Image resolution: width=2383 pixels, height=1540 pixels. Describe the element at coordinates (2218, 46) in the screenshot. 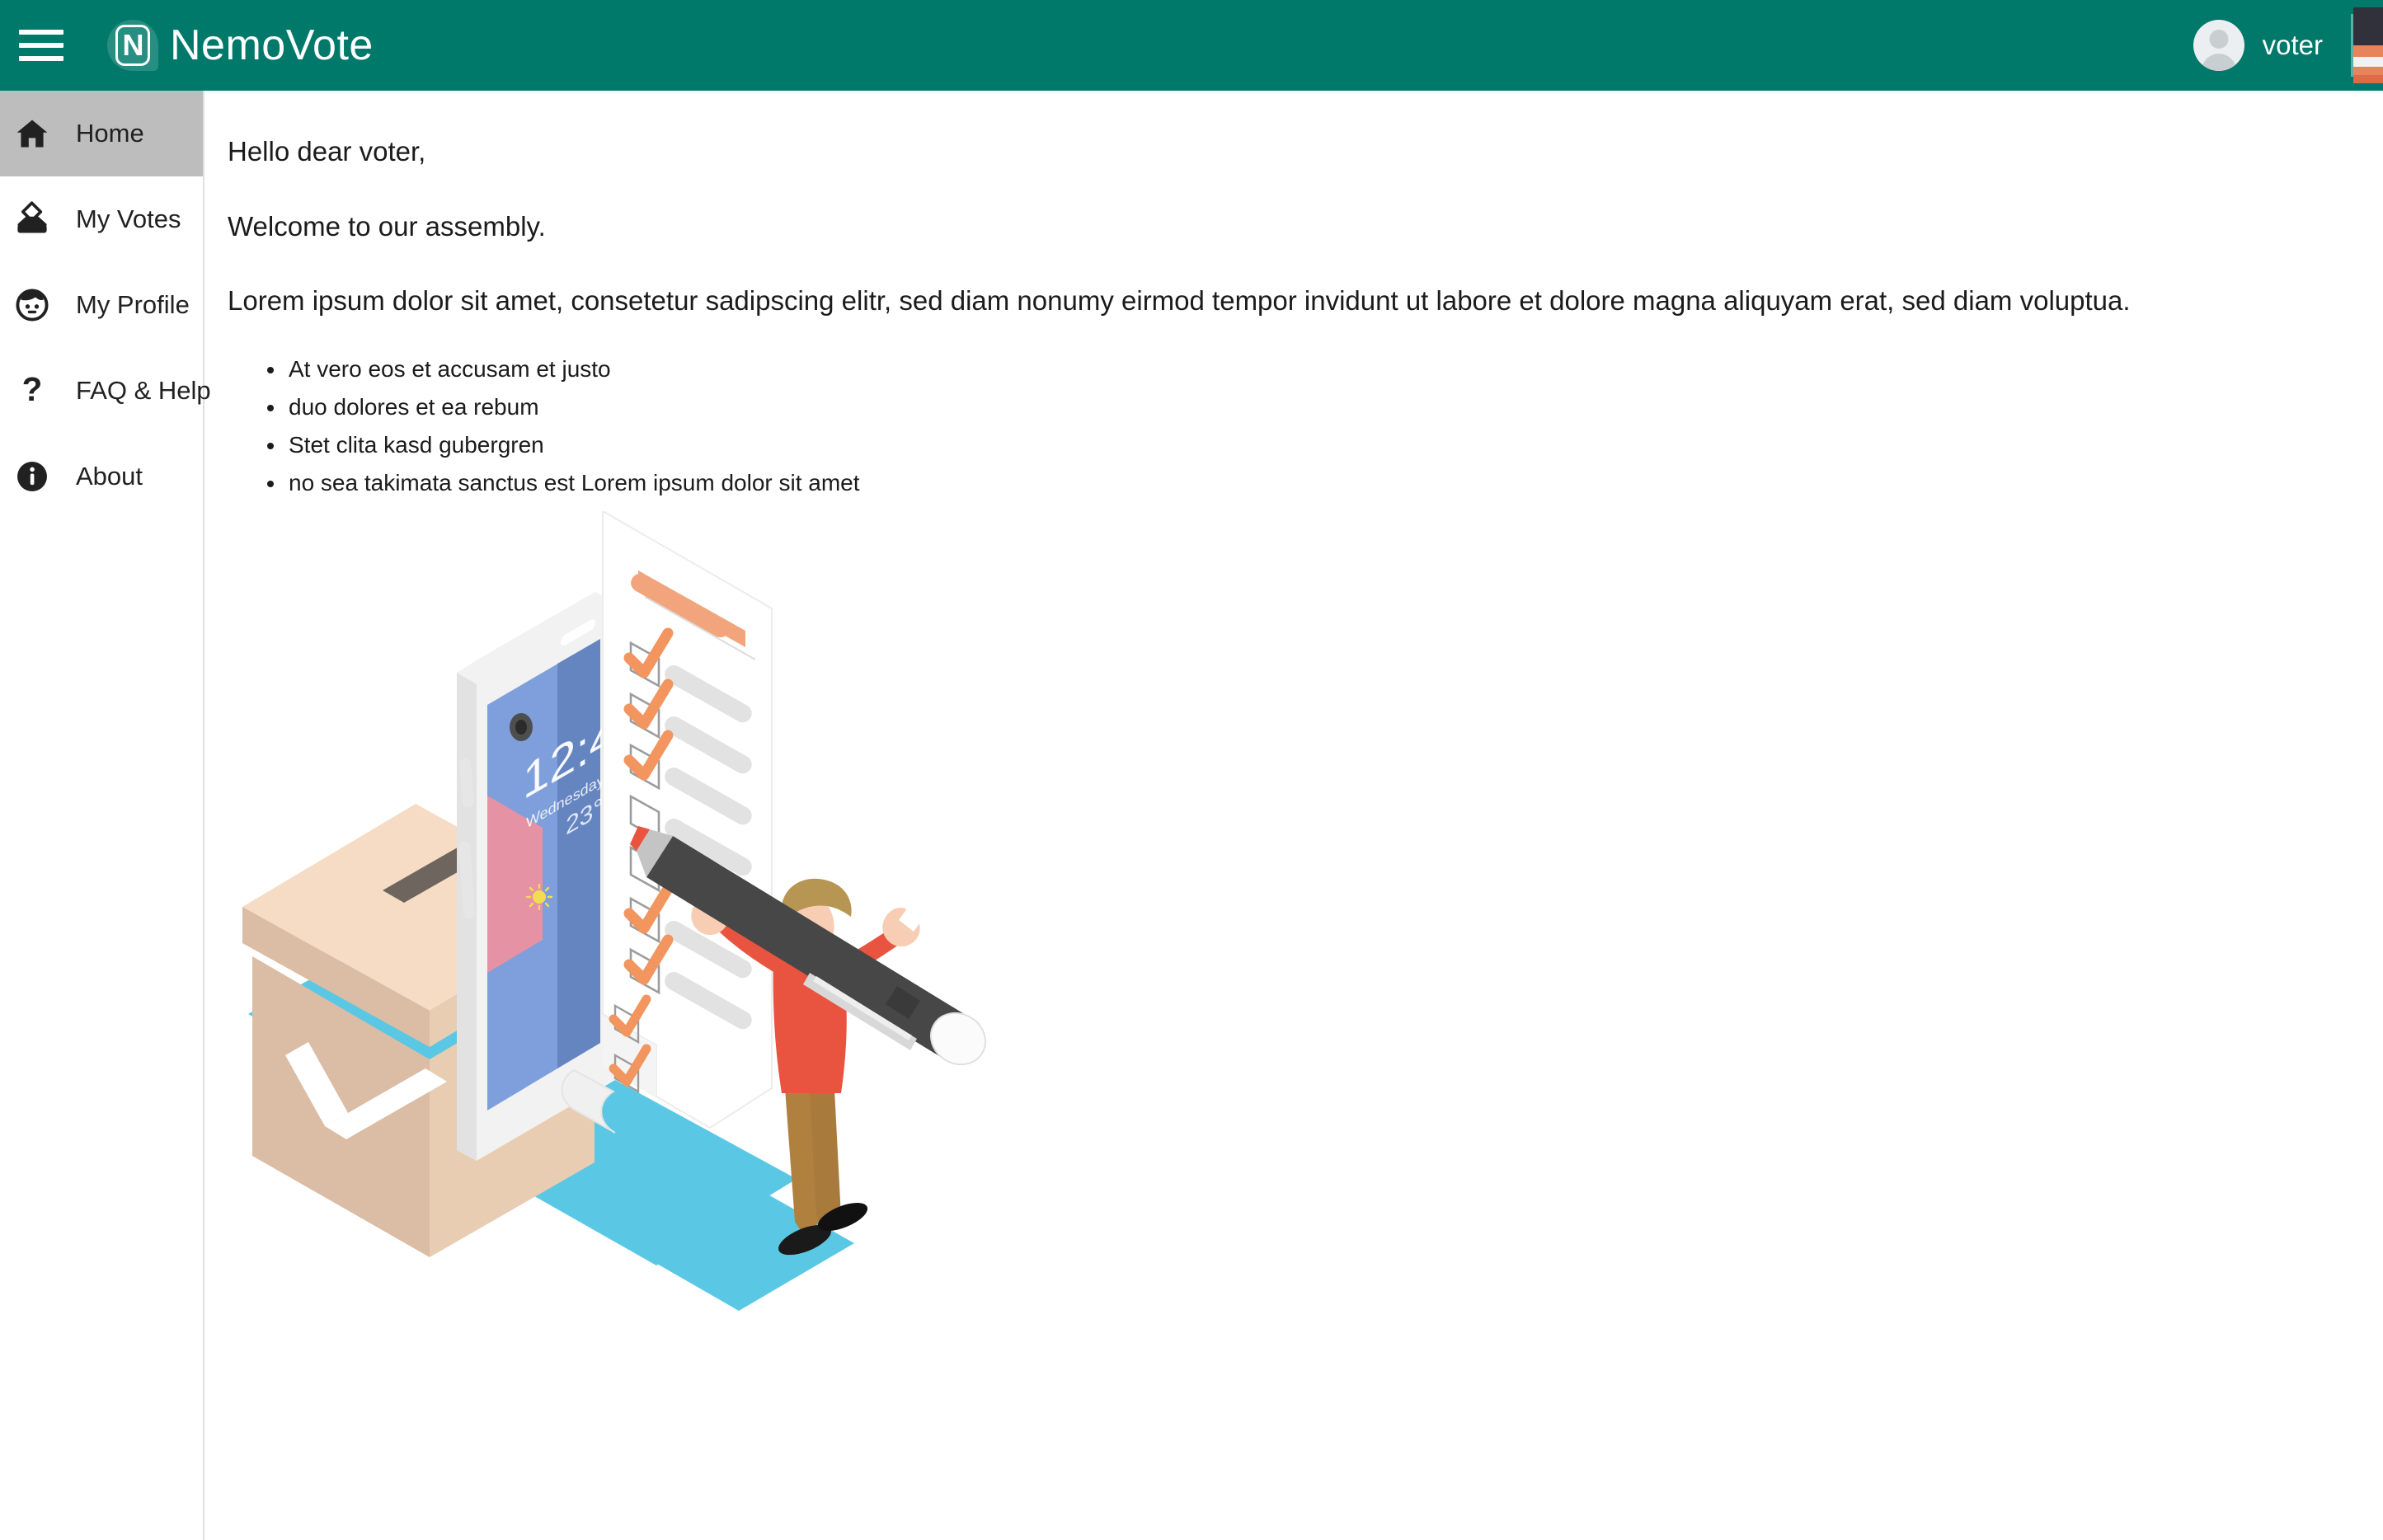

I see `user-avatar-icon` at that location.